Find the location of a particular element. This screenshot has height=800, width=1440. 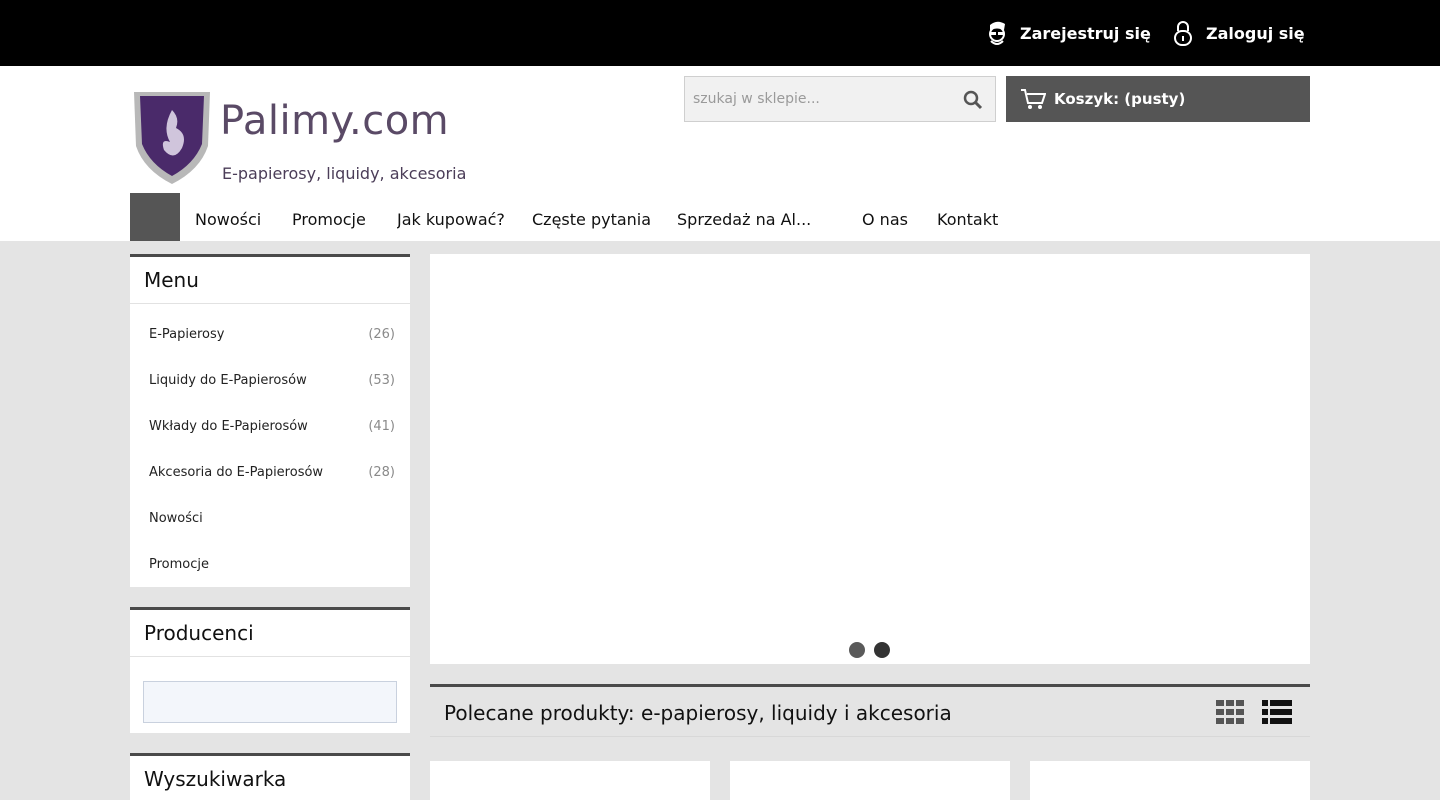

search-block-title: Wyszukiwarka is located at coordinates (270, 778).